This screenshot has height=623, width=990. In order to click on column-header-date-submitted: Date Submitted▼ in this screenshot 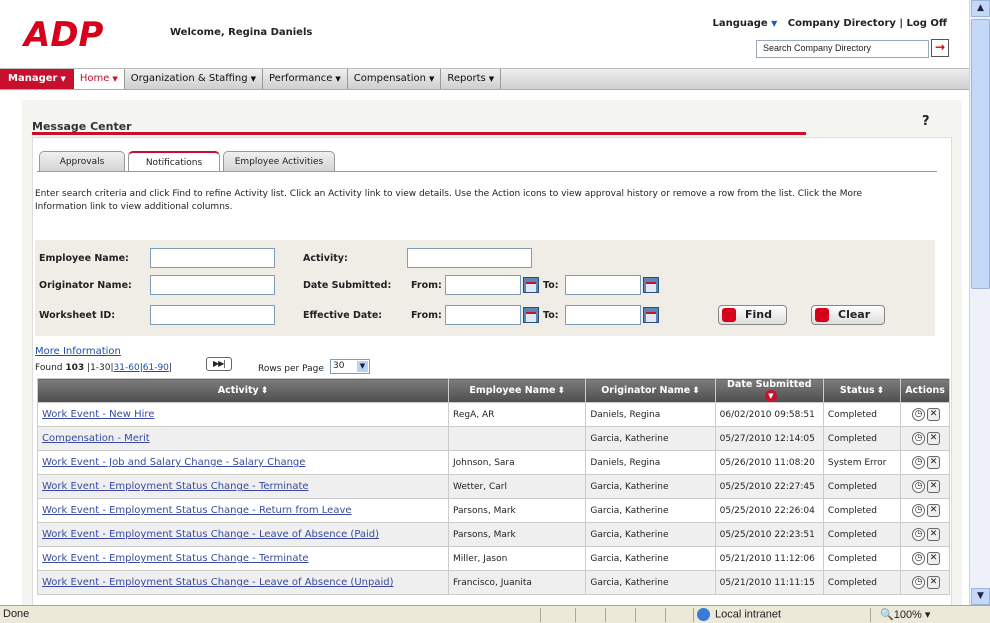, I will do `click(769, 390)`.